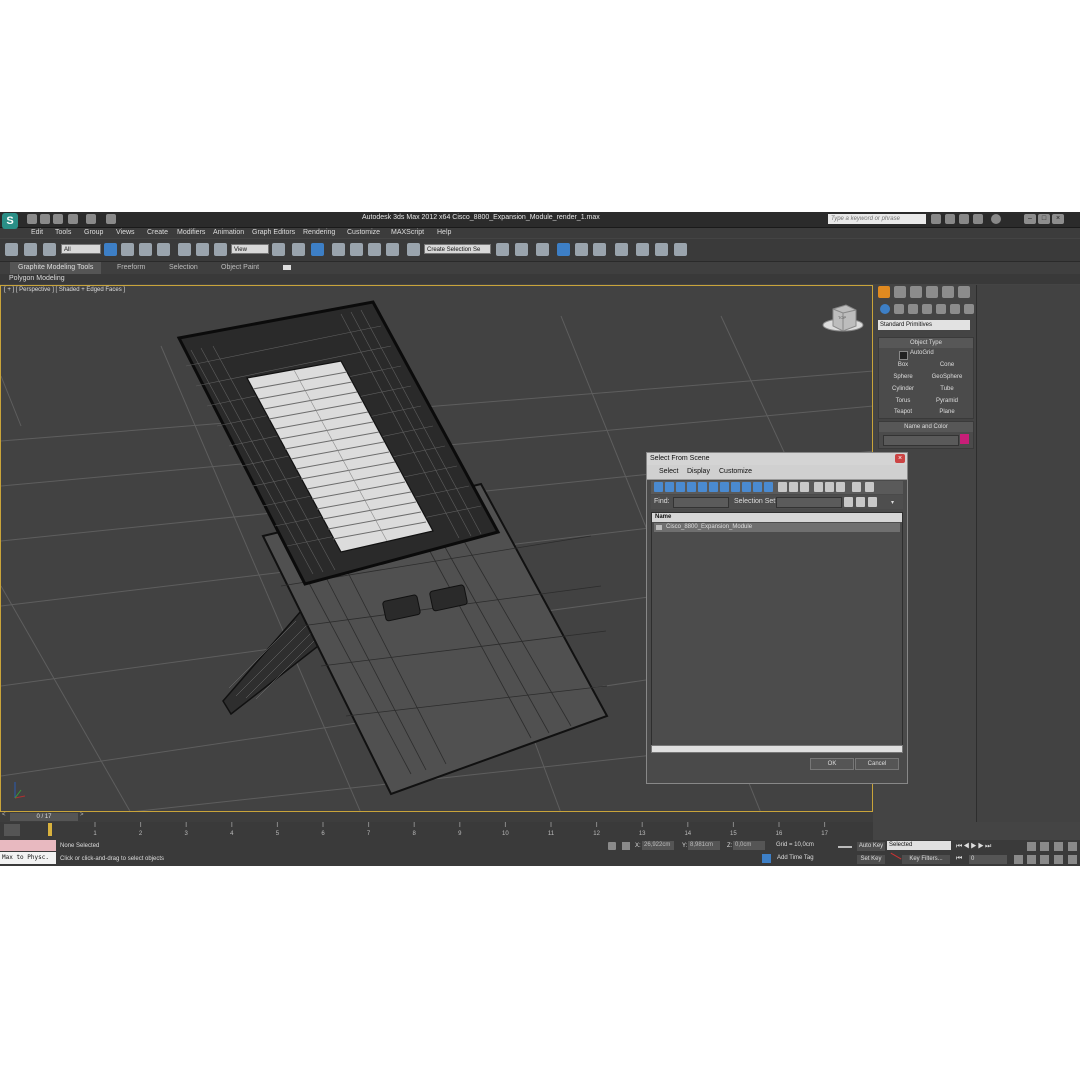 This screenshot has width=1080, height=1080. I want to click on rendered-frame-window-icon, so click(661, 249).